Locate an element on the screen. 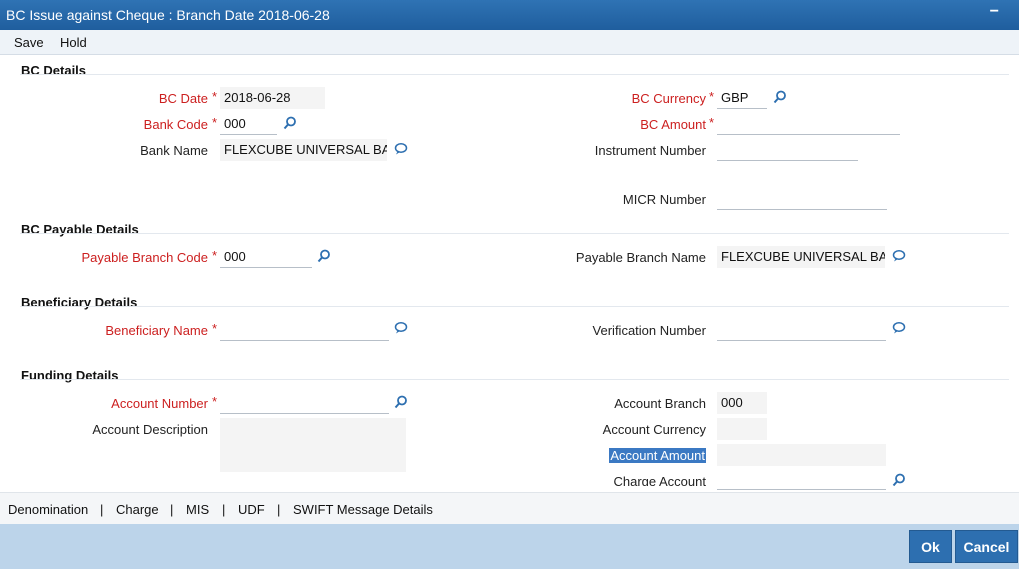 This screenshot has height=569, width=1019. bc-currency-label: BC Currency is located at coordinates (668, 98).